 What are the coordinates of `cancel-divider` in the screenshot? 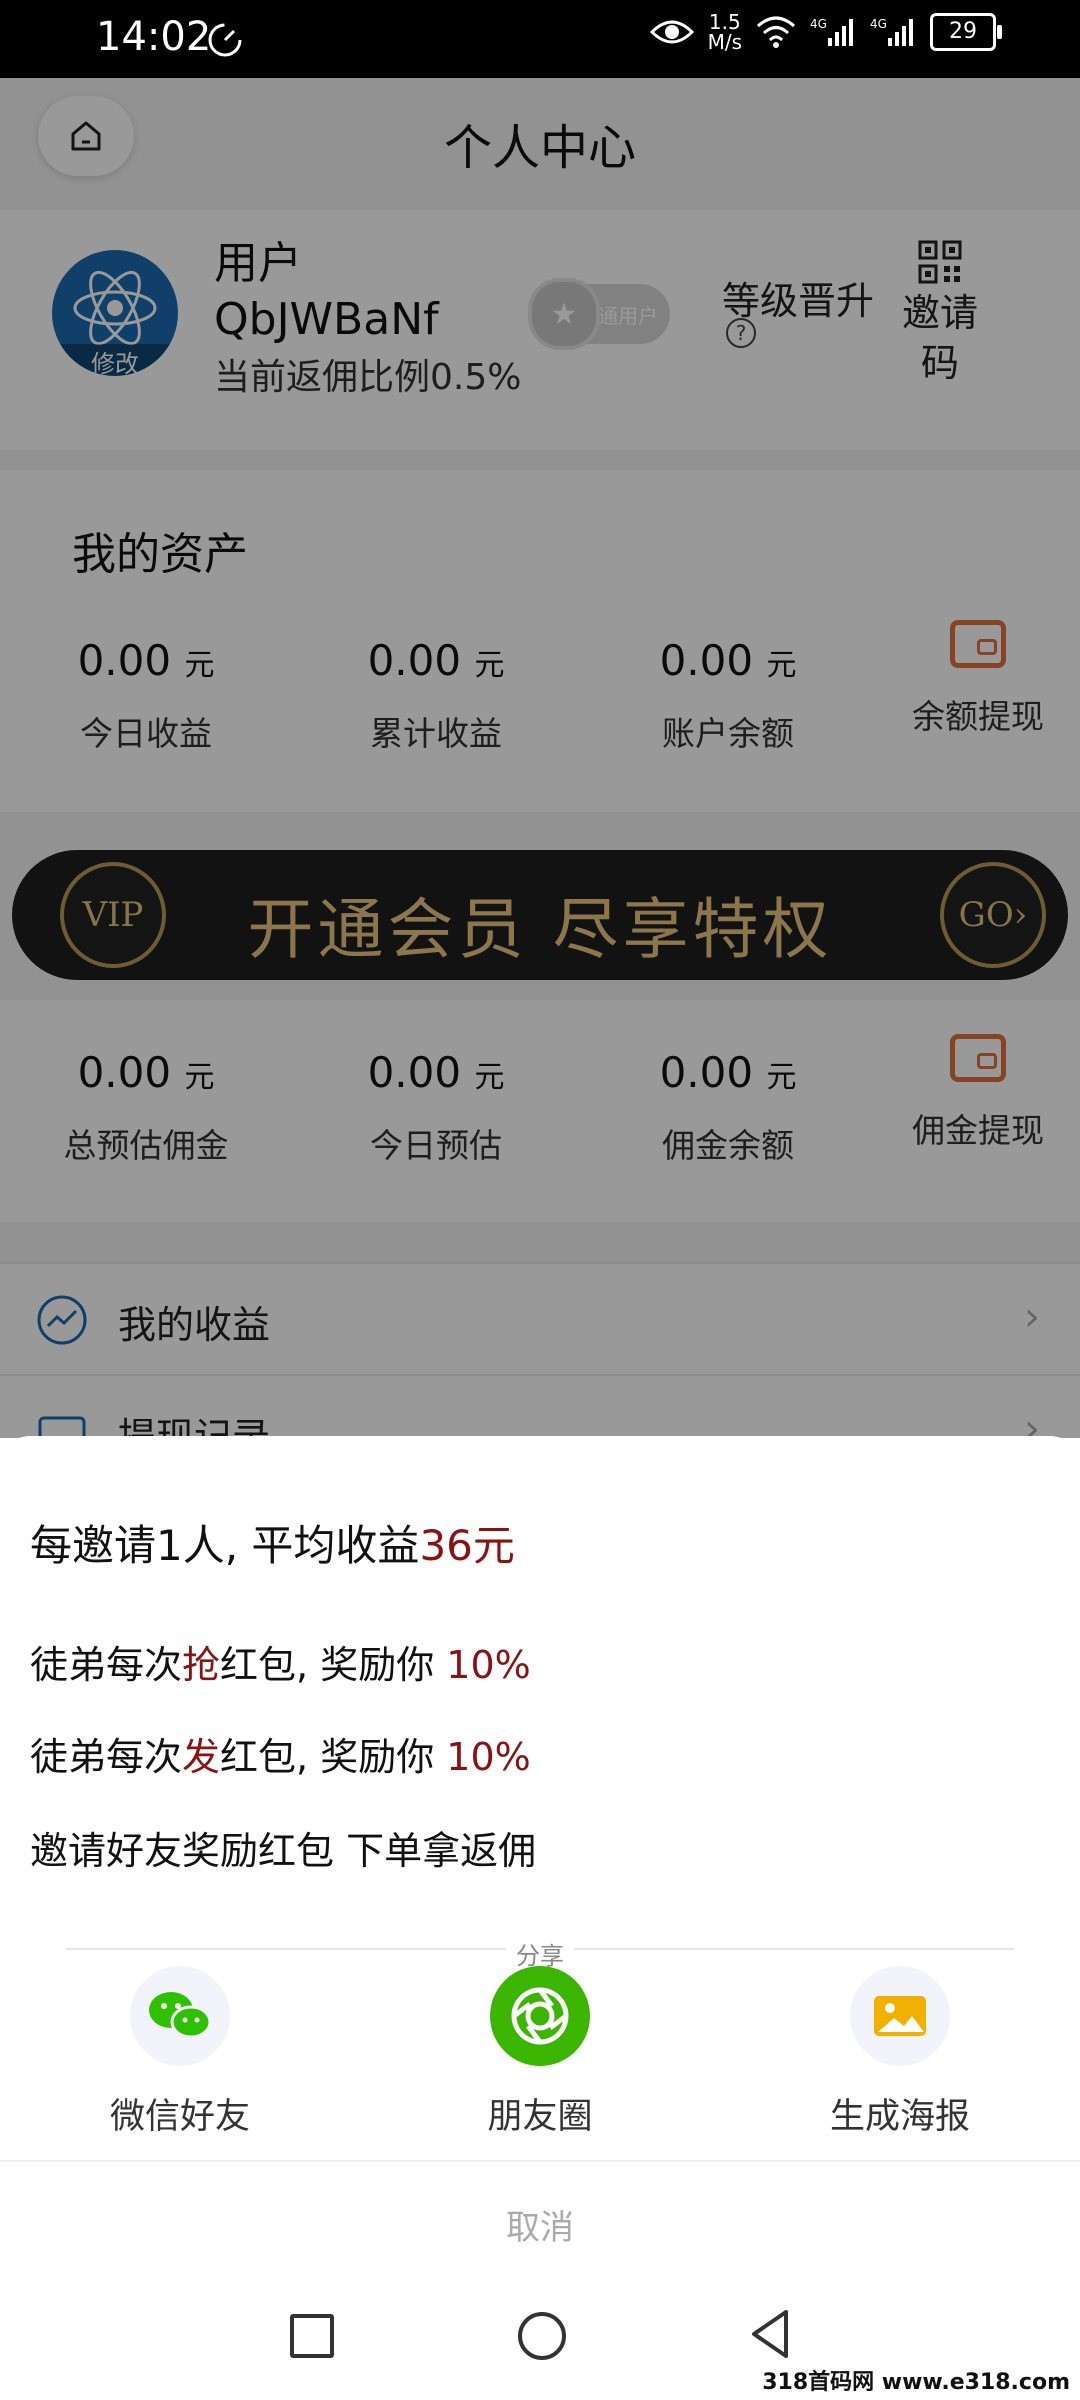 It's located at (540, 2161).